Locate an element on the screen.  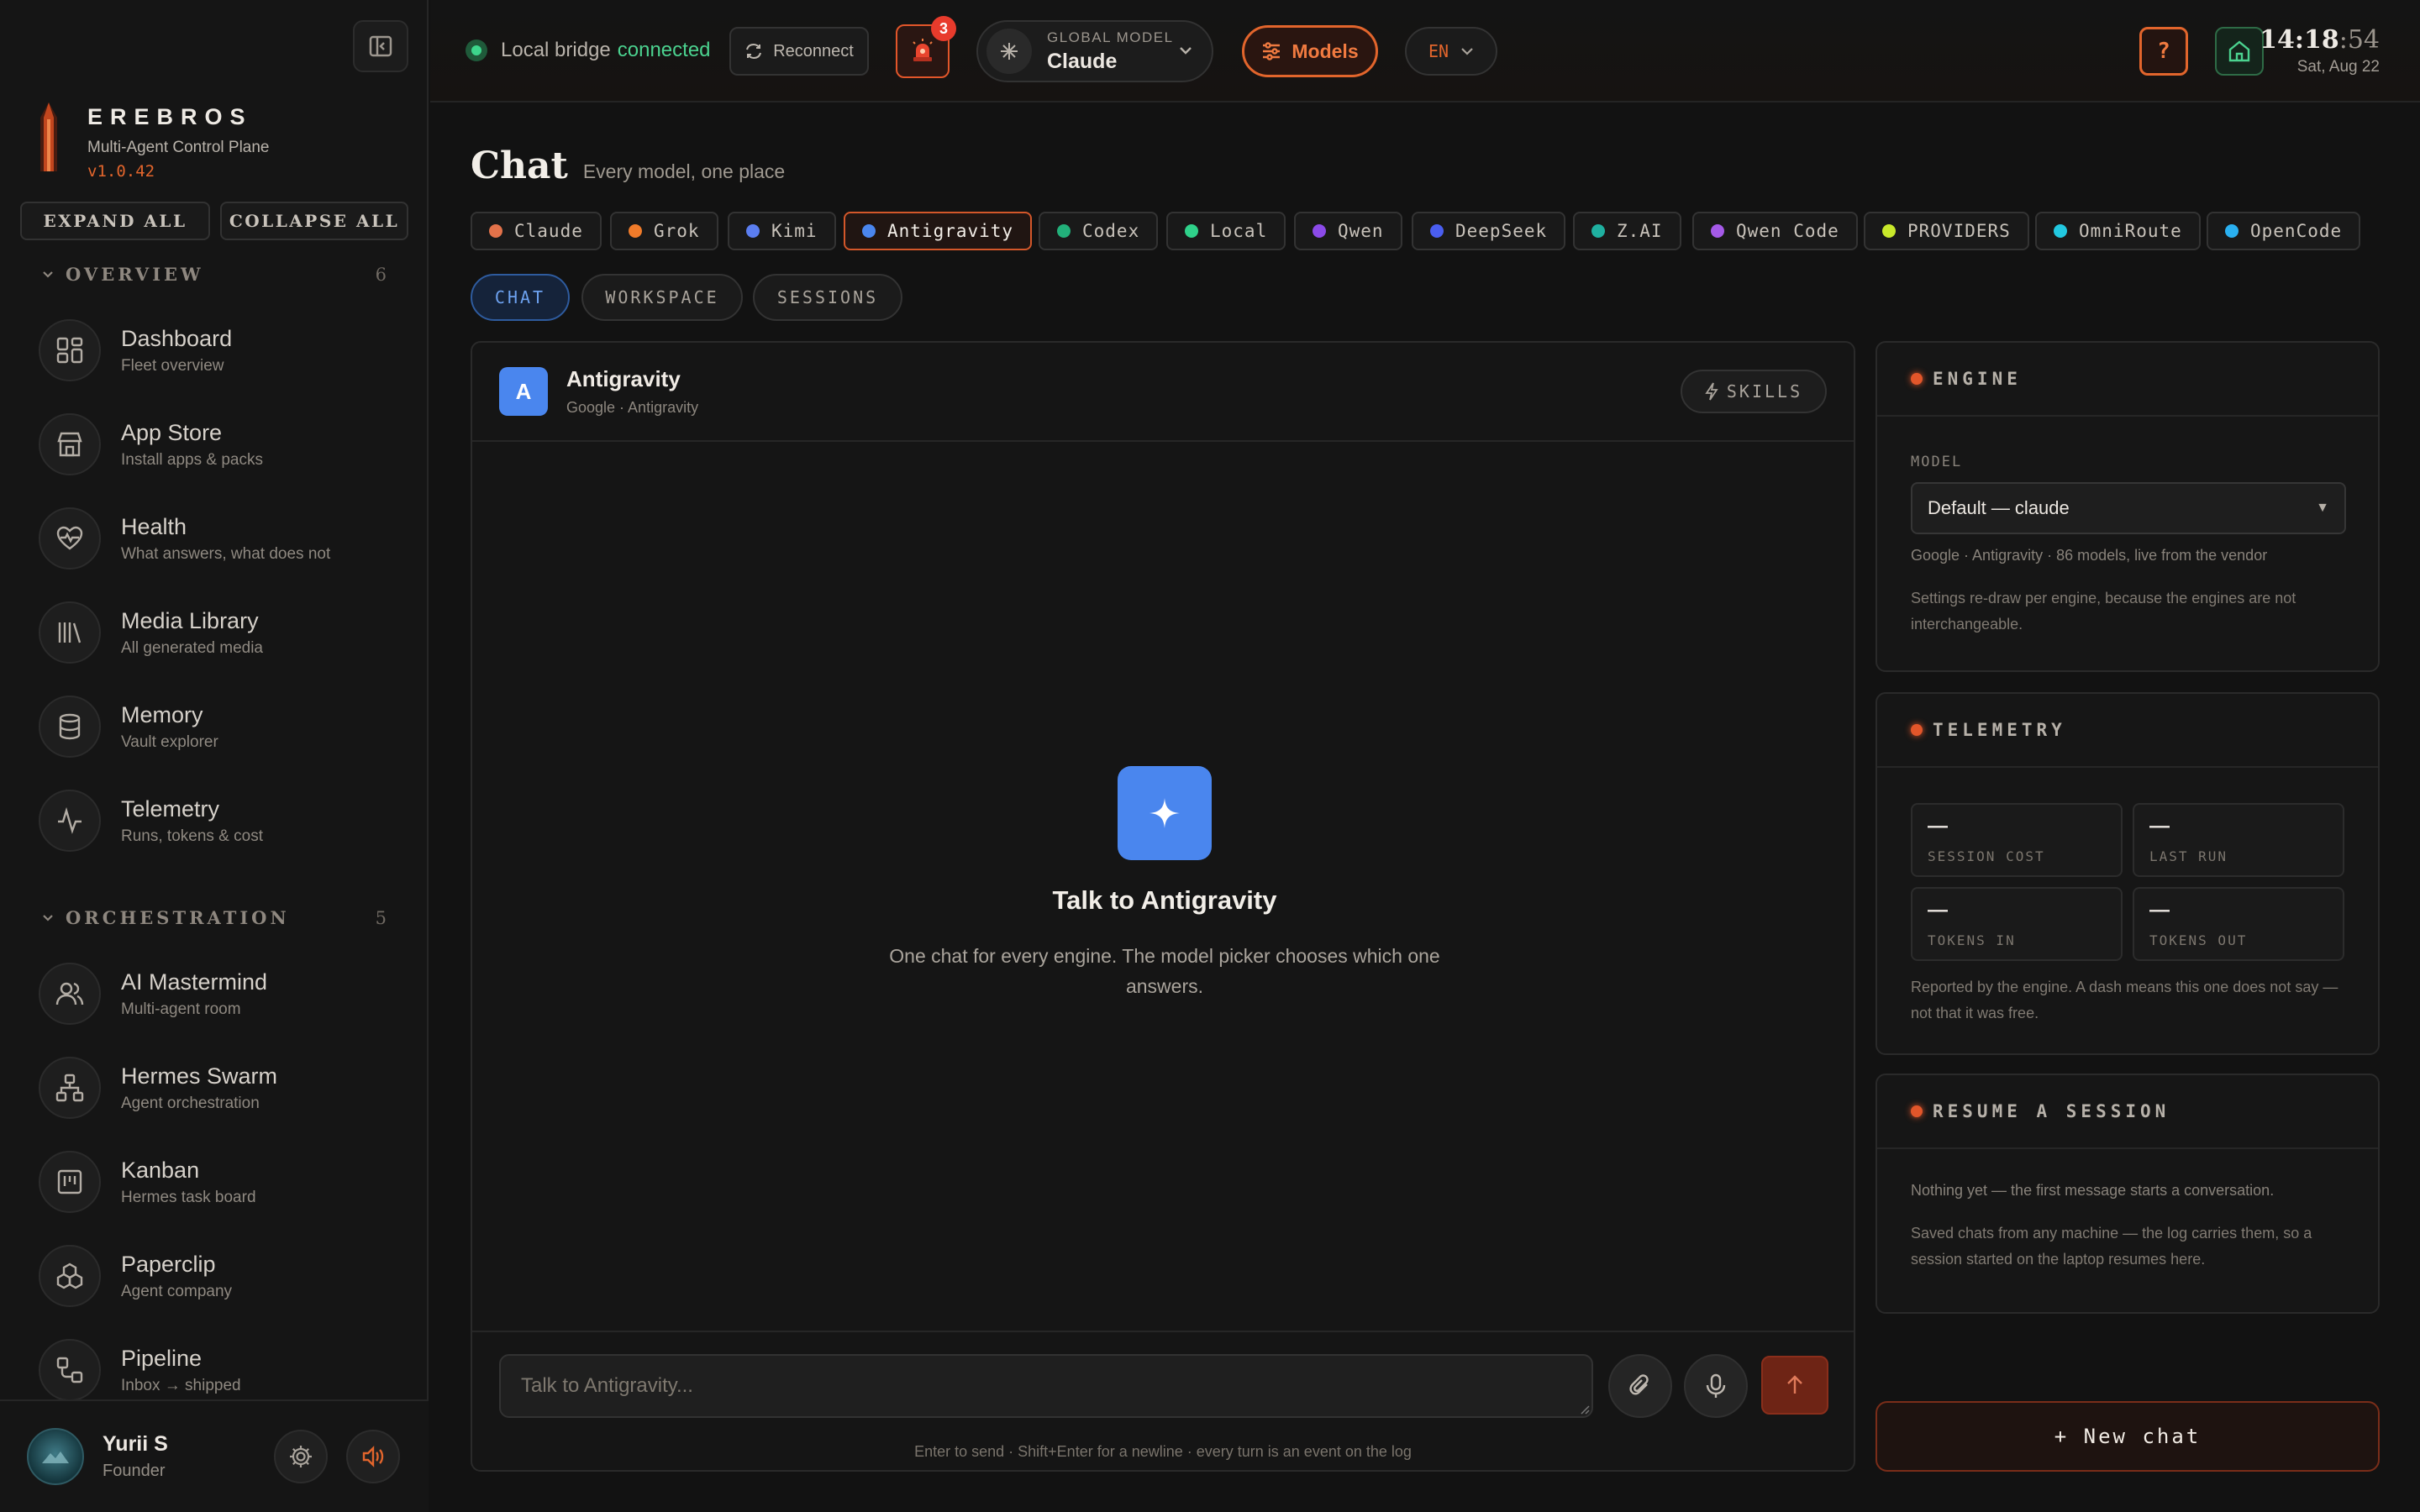
nav-item-media-library: Media Library All generated media is located at coordinates (151, 632).